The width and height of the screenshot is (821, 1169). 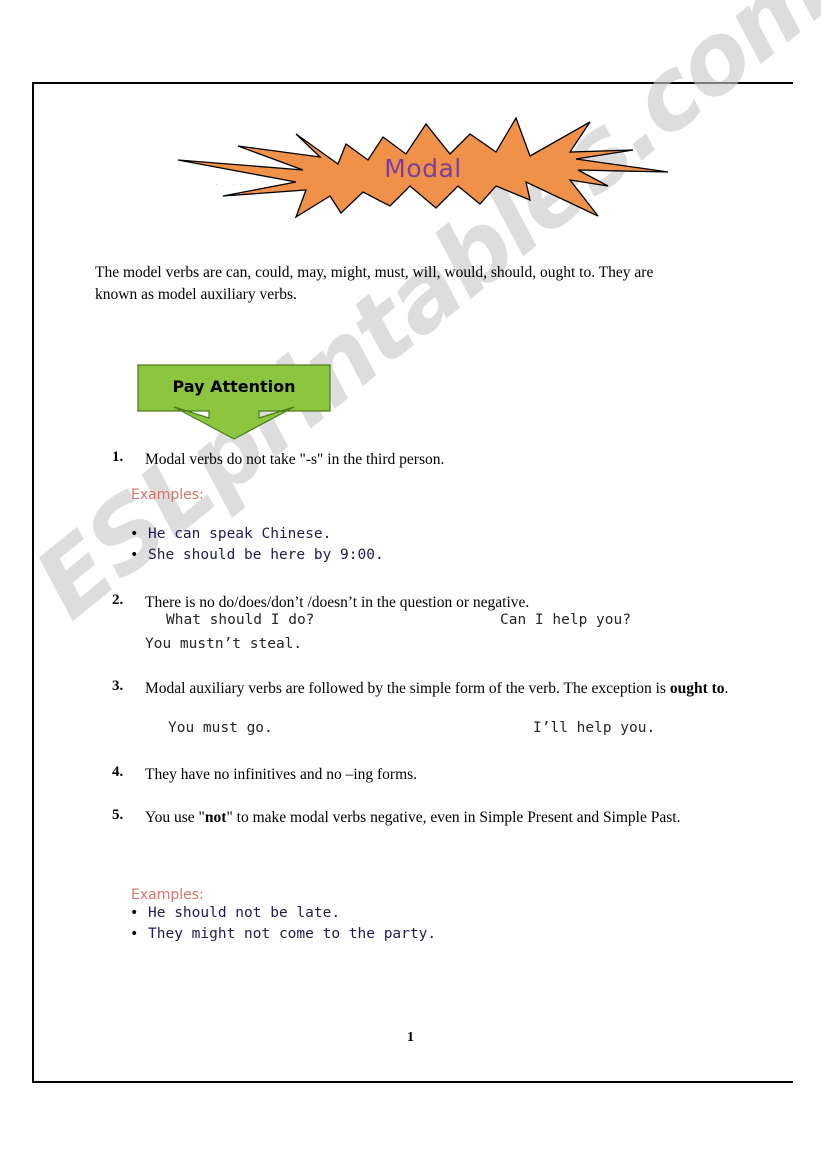 What do you see at coordinates (118, 815) in the screenshot?
I see `rule-number: 5.` at bounding box center [118, 815].